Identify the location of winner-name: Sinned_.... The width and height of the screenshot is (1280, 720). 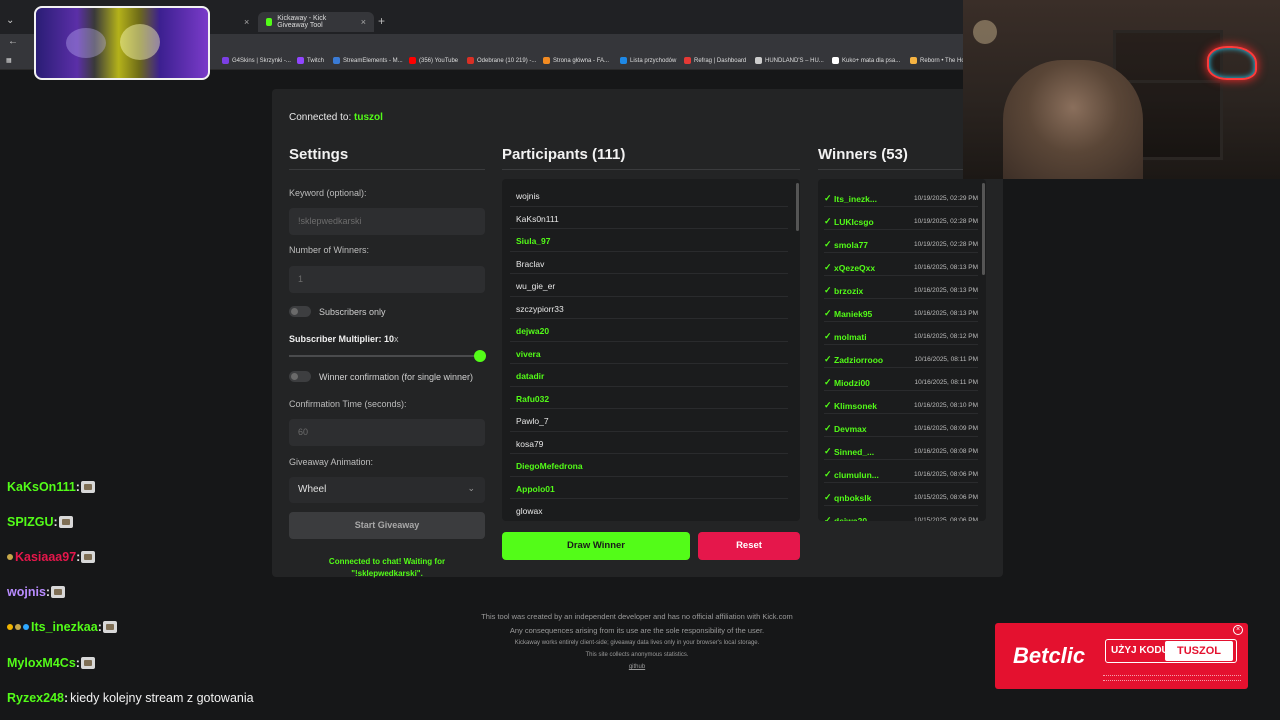
(854, 451).